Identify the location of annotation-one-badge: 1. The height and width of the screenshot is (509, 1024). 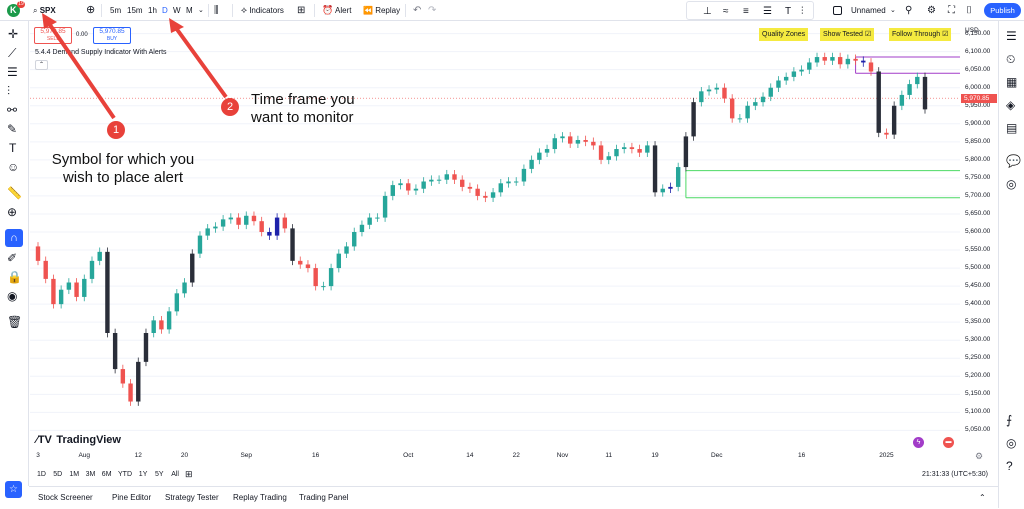
(116, 130).